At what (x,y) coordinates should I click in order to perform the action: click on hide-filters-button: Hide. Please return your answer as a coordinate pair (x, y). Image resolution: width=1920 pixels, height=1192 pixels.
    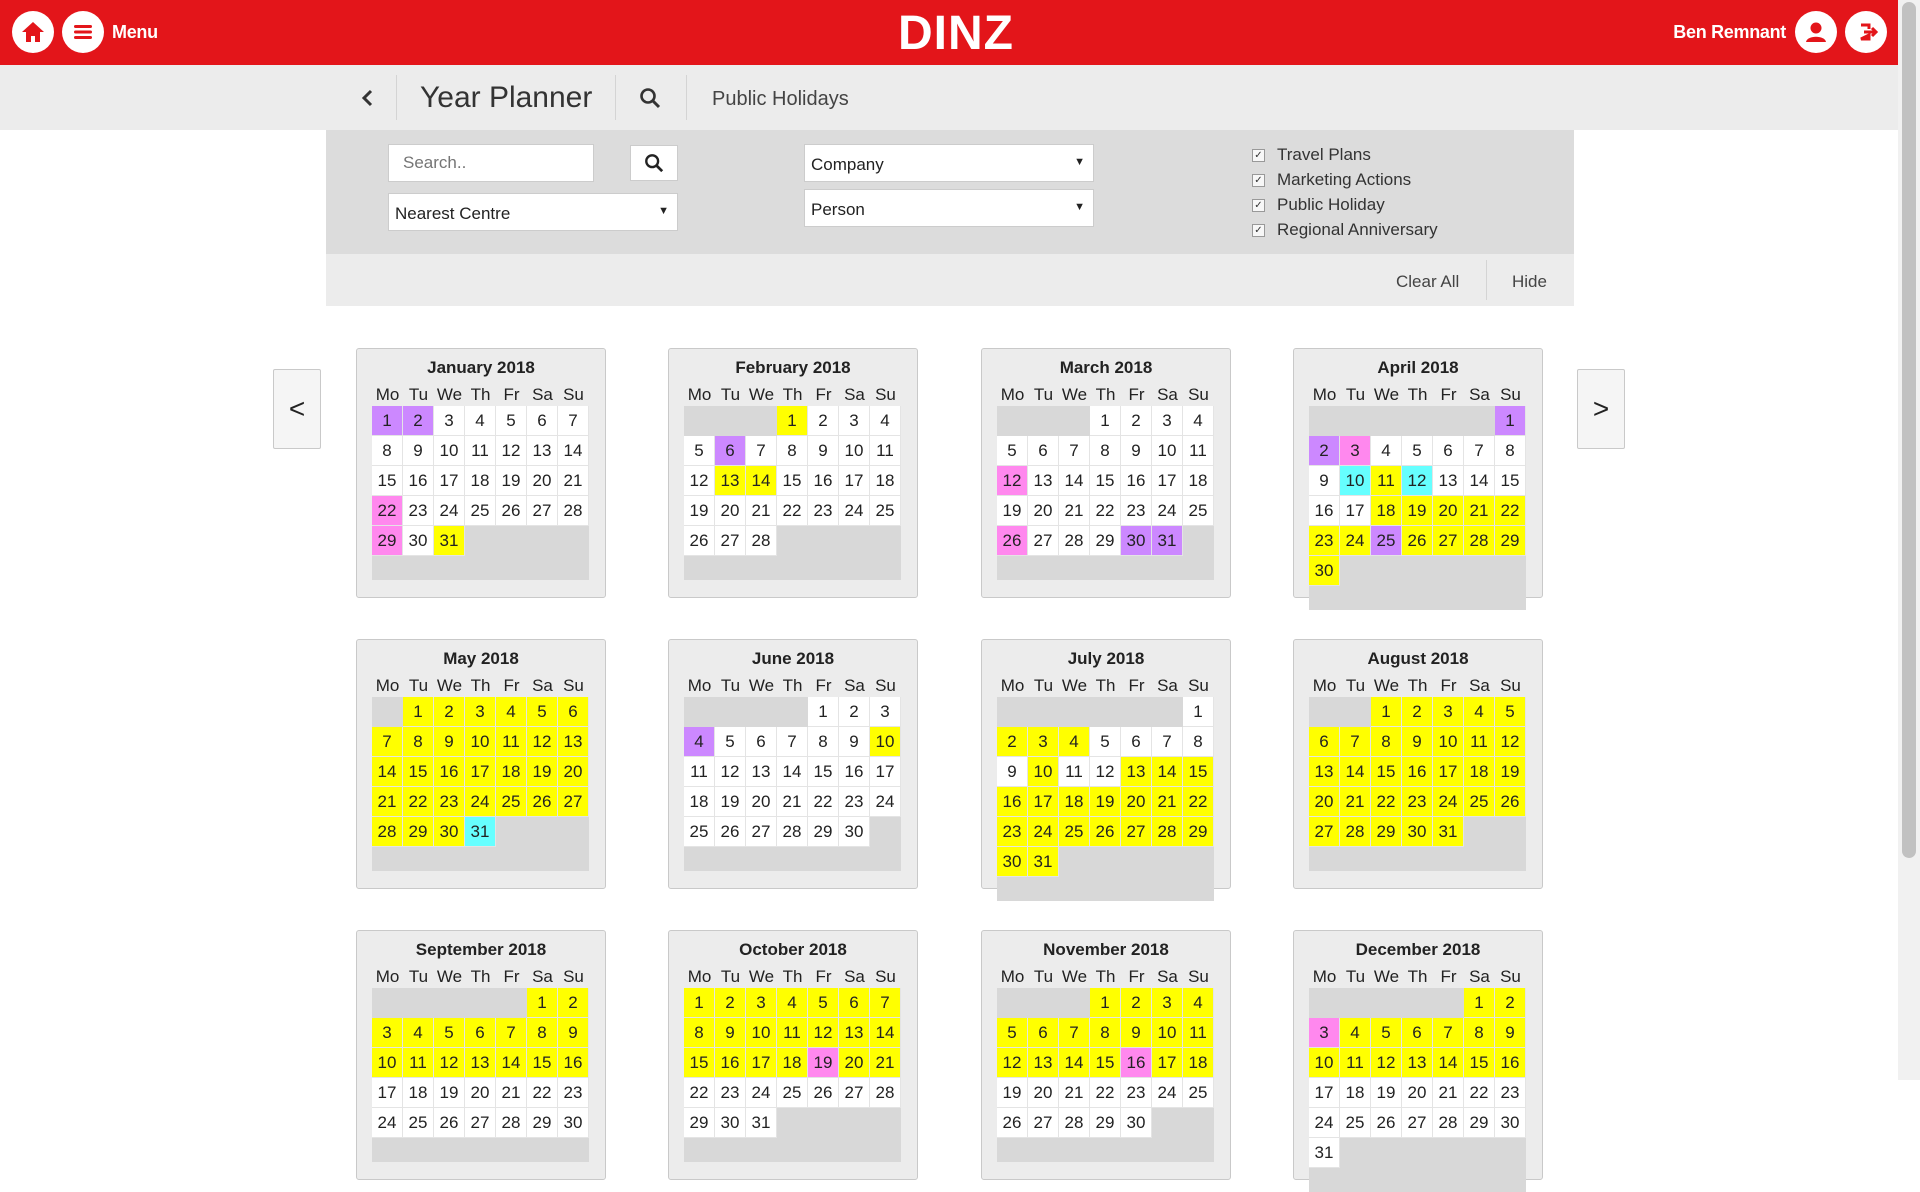
    Looking at the image, I should click on (1529, 282).